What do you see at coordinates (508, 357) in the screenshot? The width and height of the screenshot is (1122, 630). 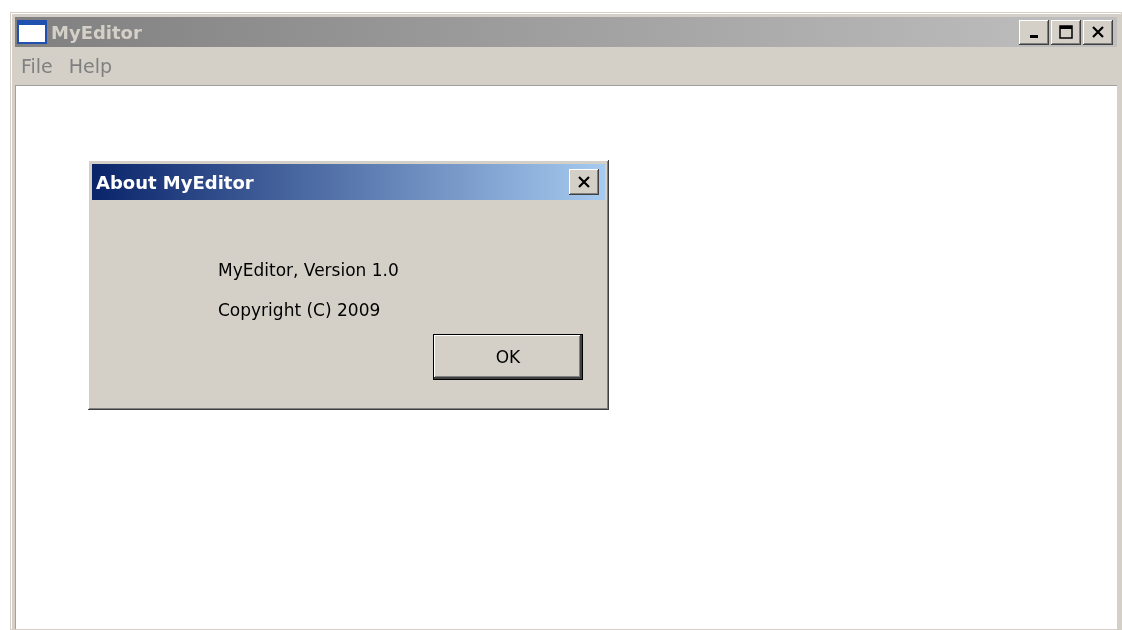 I see `ok-button: OK` at bounding box center [508, 357].